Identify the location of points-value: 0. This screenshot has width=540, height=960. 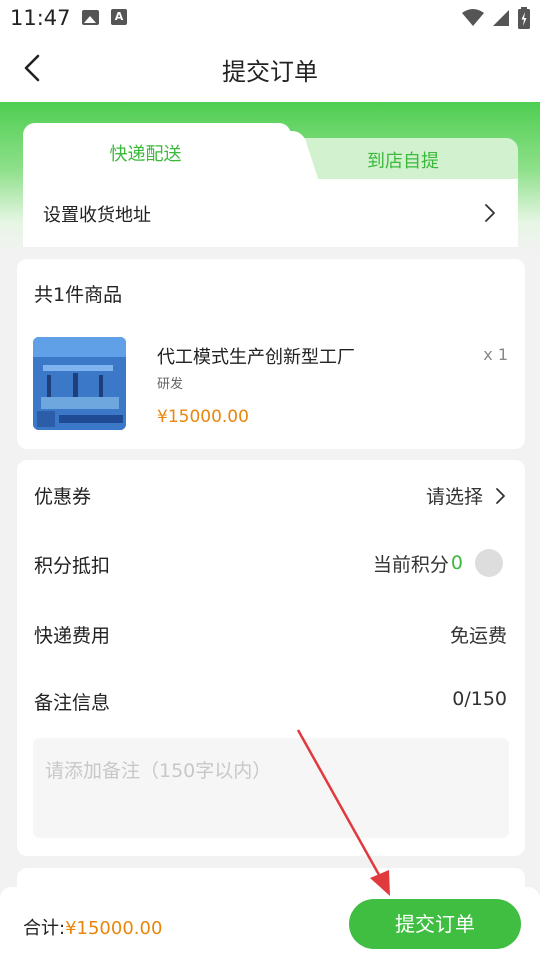
(456, 563).